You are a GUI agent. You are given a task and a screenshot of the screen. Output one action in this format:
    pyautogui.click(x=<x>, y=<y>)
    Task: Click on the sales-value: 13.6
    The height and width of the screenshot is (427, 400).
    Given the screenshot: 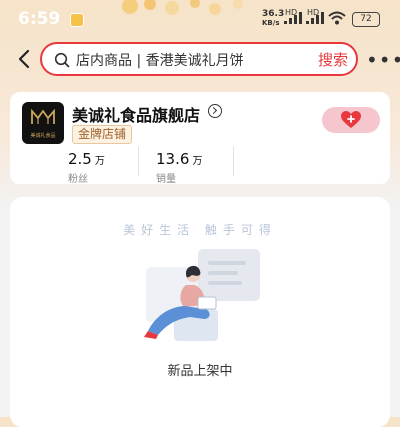 What is the action you would take?
    pyautogui.click(x=173, y=159)
    